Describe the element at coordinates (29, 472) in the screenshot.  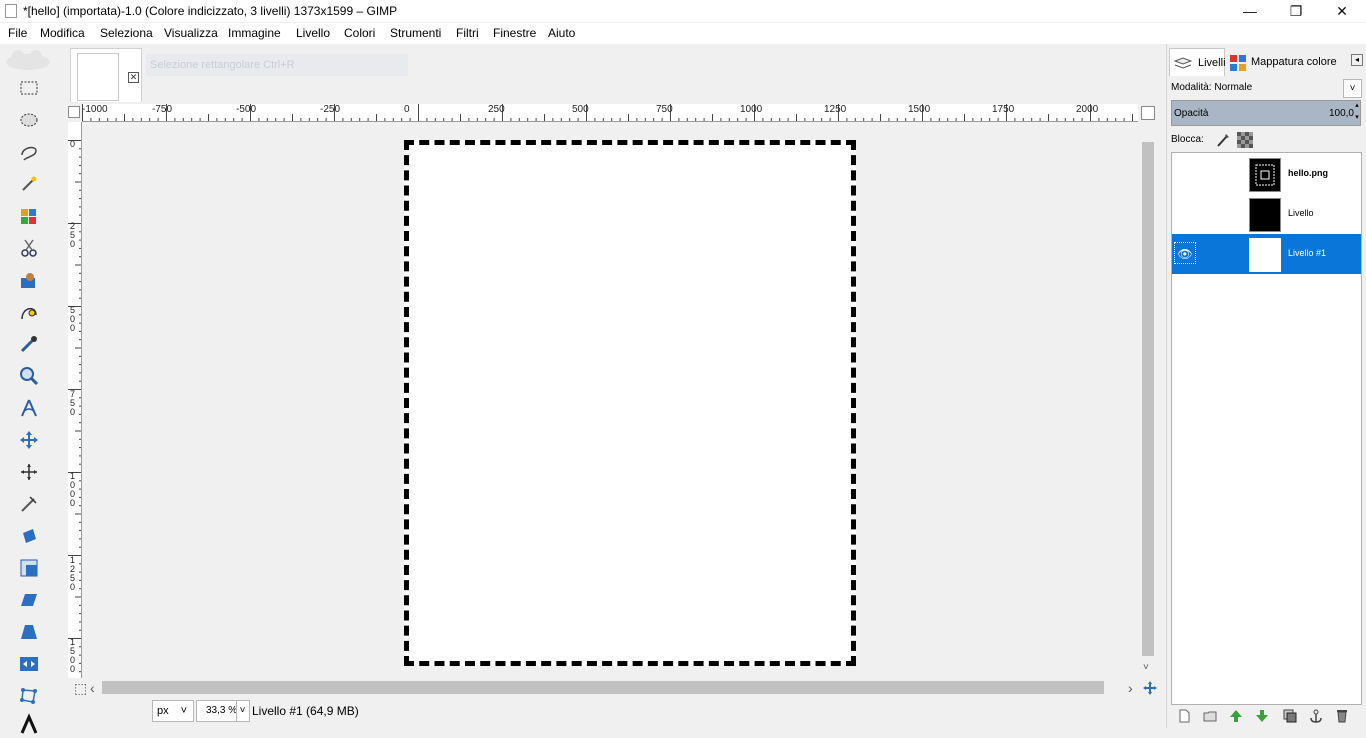
I see `align-icon` at that location.